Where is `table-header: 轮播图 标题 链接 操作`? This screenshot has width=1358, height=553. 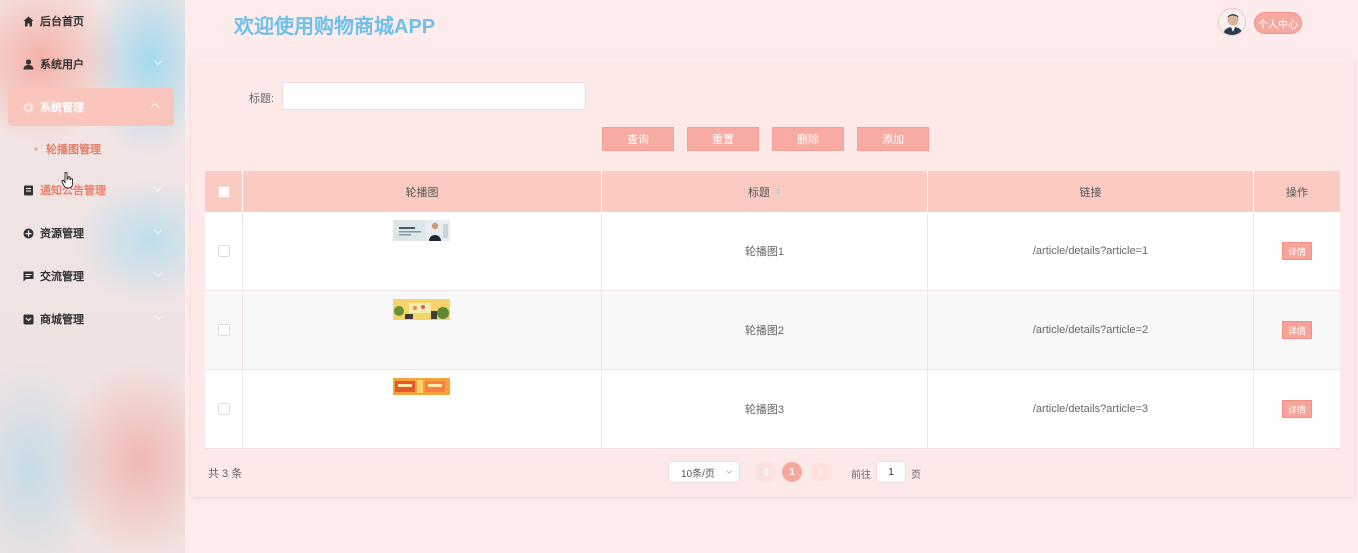 table-header: 轮播图 标题 链接 操作 is located at coordinates (772, 191).